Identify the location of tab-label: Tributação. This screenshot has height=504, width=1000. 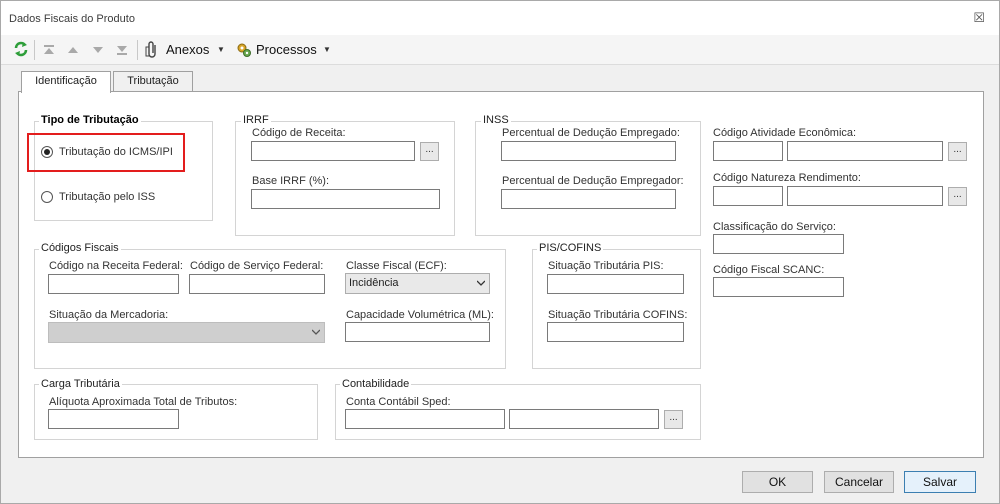
(153, 81).